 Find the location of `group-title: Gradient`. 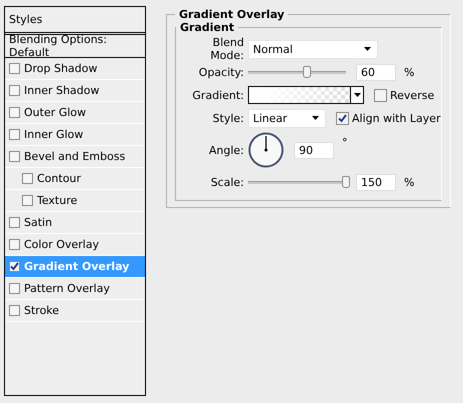

group-title: Gradient is located at coordinates (207, 27).